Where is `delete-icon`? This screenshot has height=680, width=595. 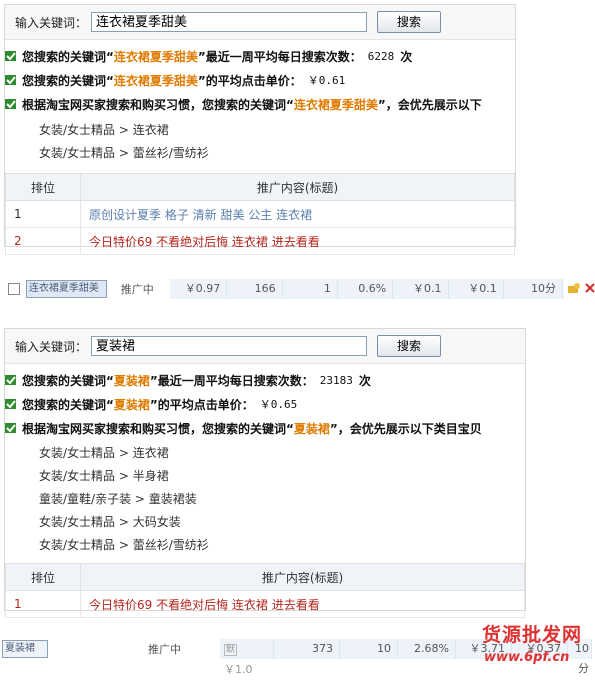 delete-icon is located at coordinates (590, 289).